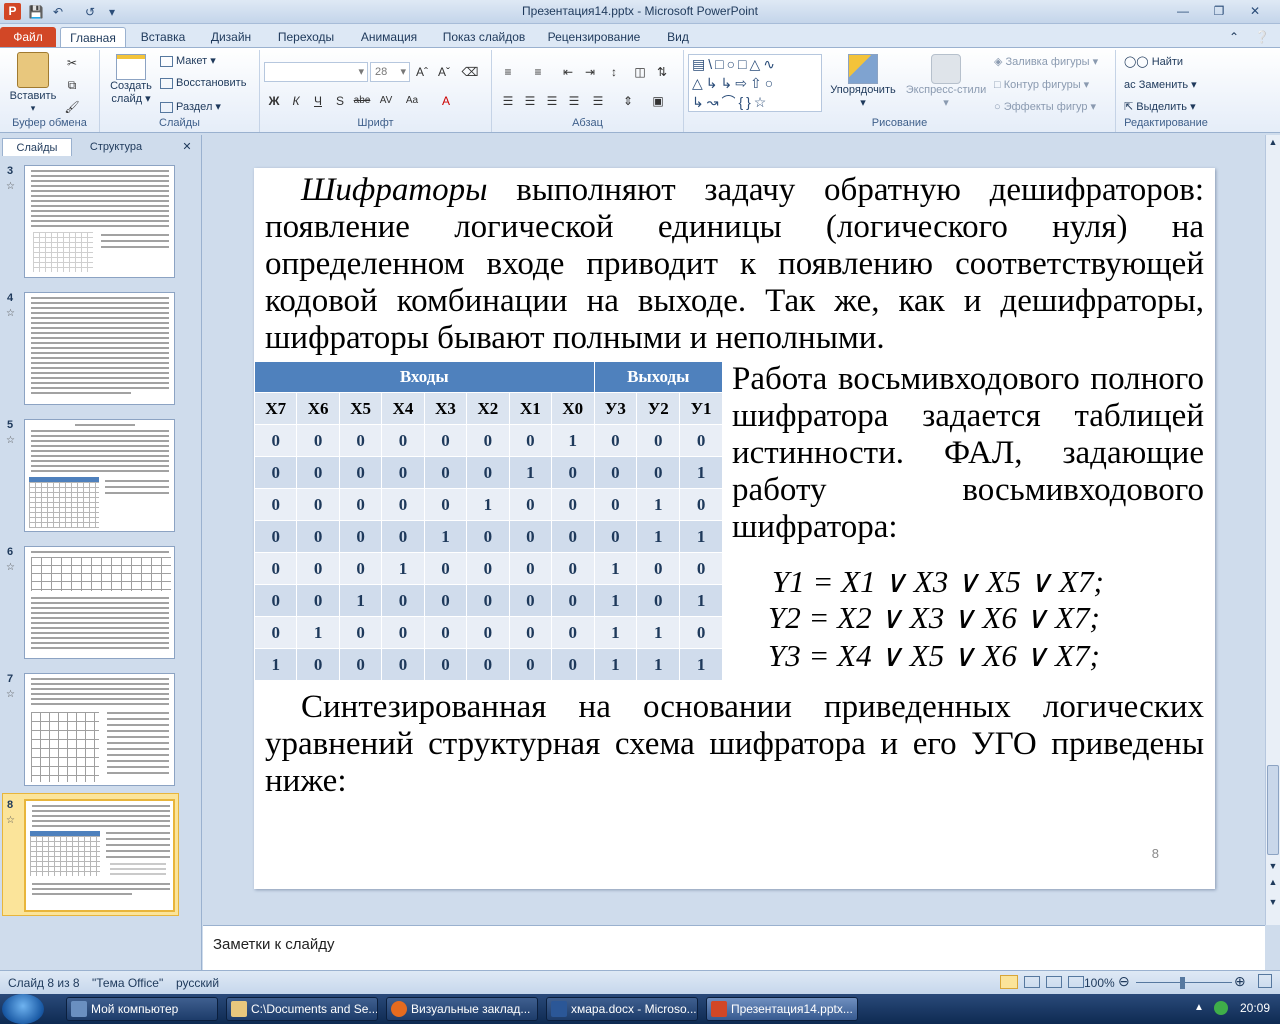 Image resolution: width=1280 pixels, height=1024 pixels. Describe the element at coordinates (1273, 143) in the screenshot. I see `scroll-up-icon: ▲` at that location.